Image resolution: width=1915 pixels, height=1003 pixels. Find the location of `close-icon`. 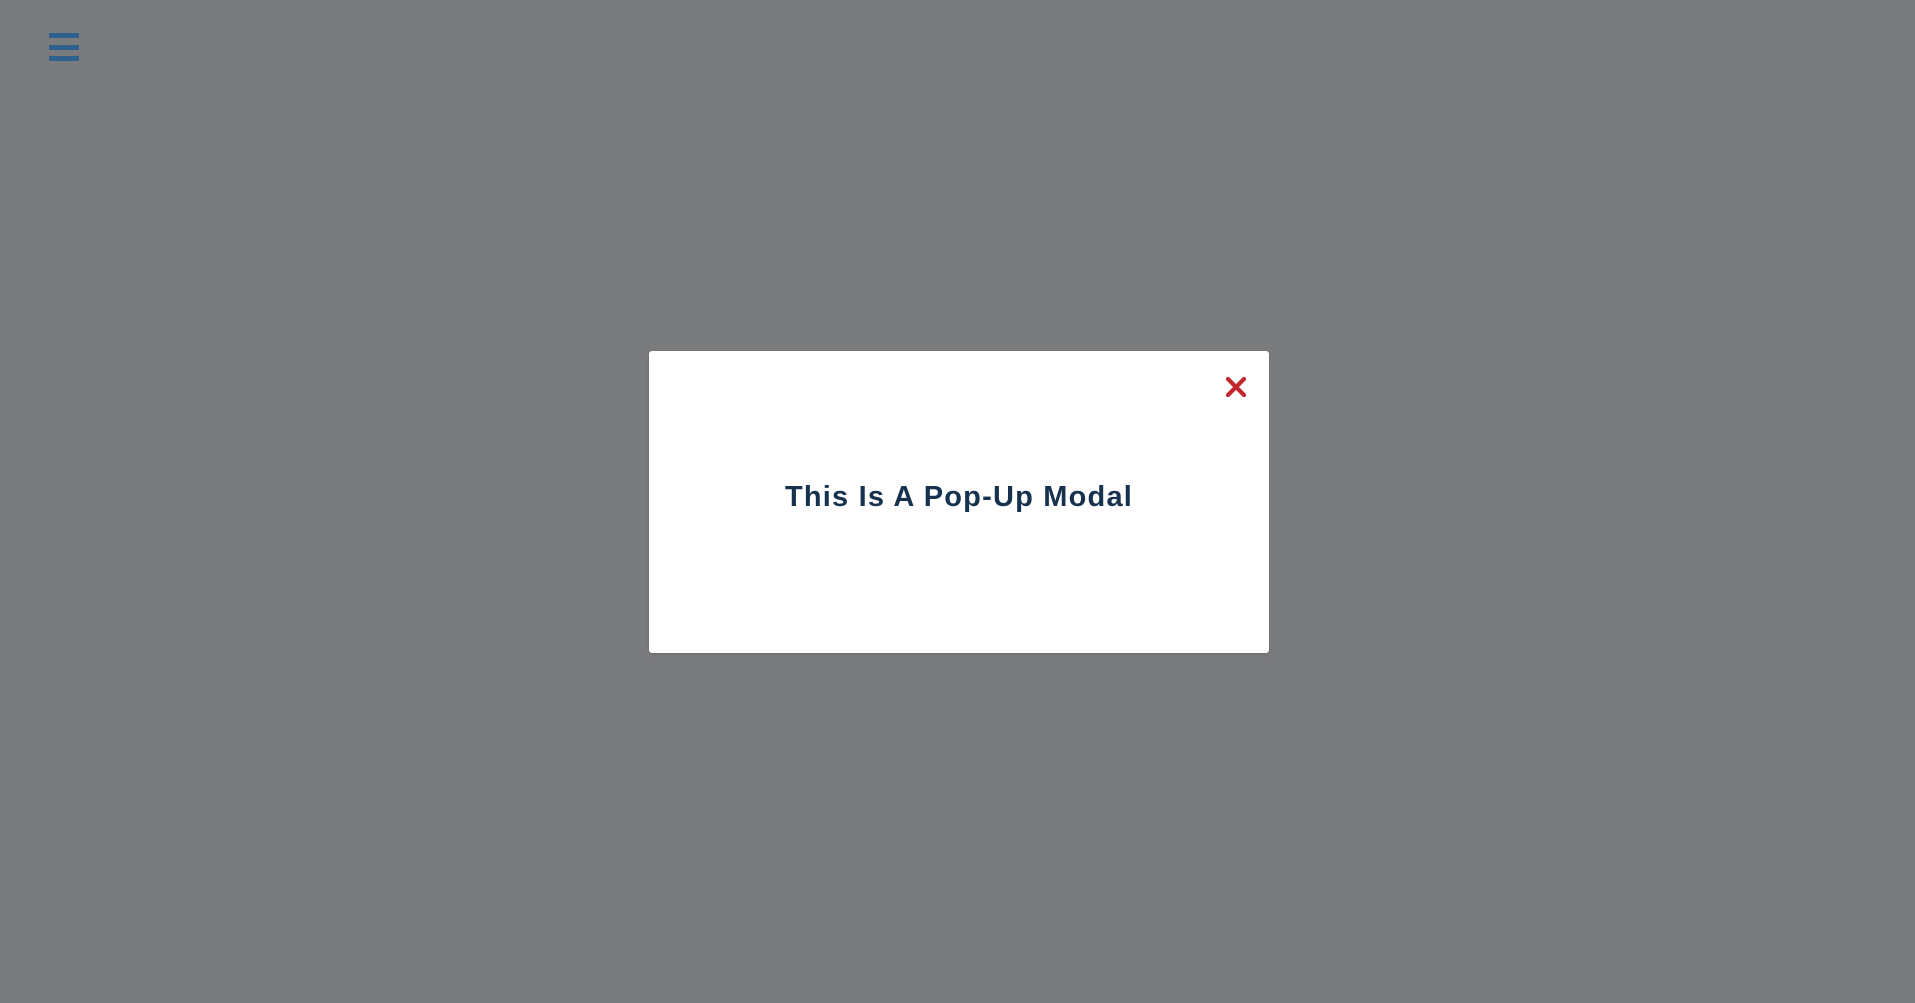

close-icon is located at coordinates (1236, 387).